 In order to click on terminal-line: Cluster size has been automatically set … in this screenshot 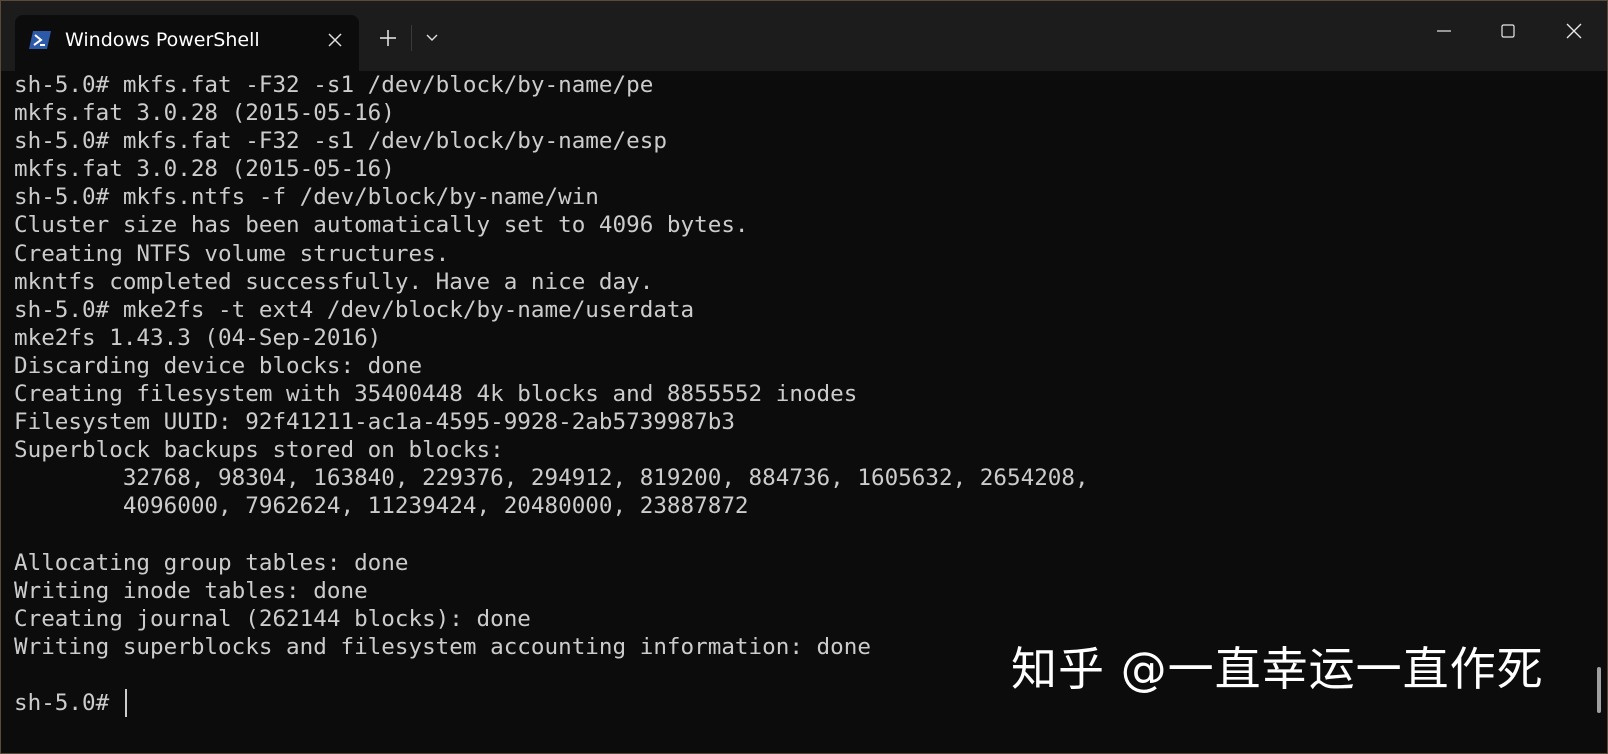, I will do `click(381, 225)`.